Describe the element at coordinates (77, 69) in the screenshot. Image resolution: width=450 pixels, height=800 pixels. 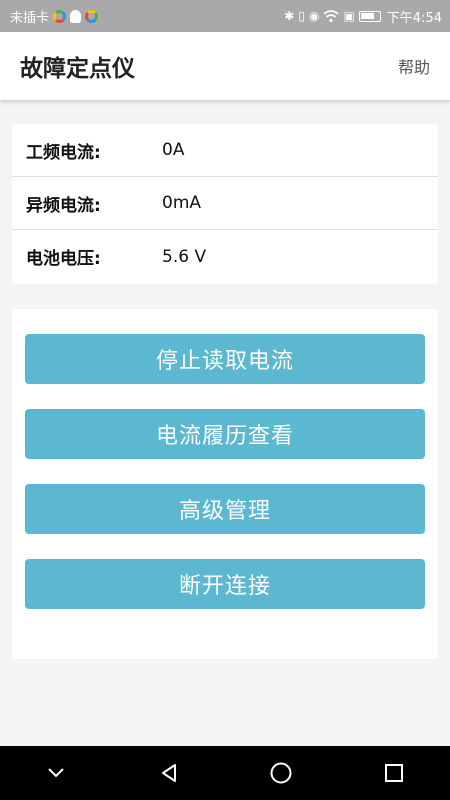
I see `page-title: 故障定点仪` at that location.